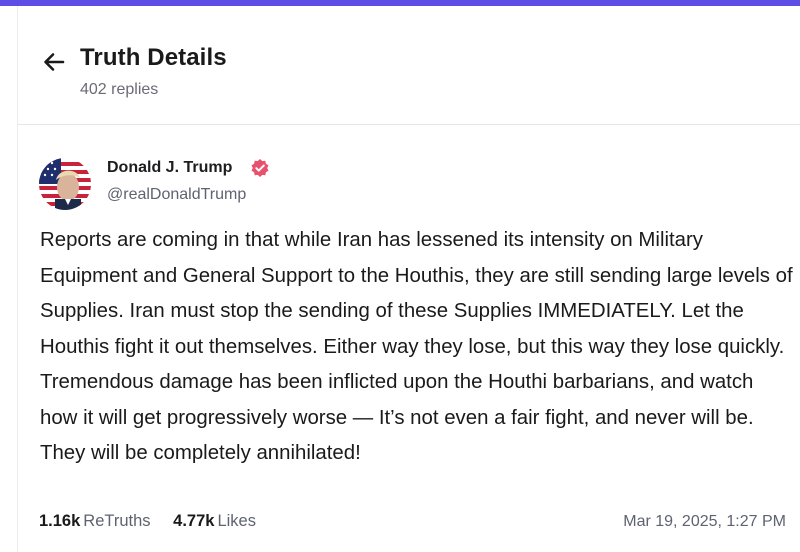 Image resolution: width=800 pixels, height=552 pixels. What do you see at coordinates (169, 168) in the screenshot?
I see `author-name: Donald J. Trump` at bounding box center [169, 168].